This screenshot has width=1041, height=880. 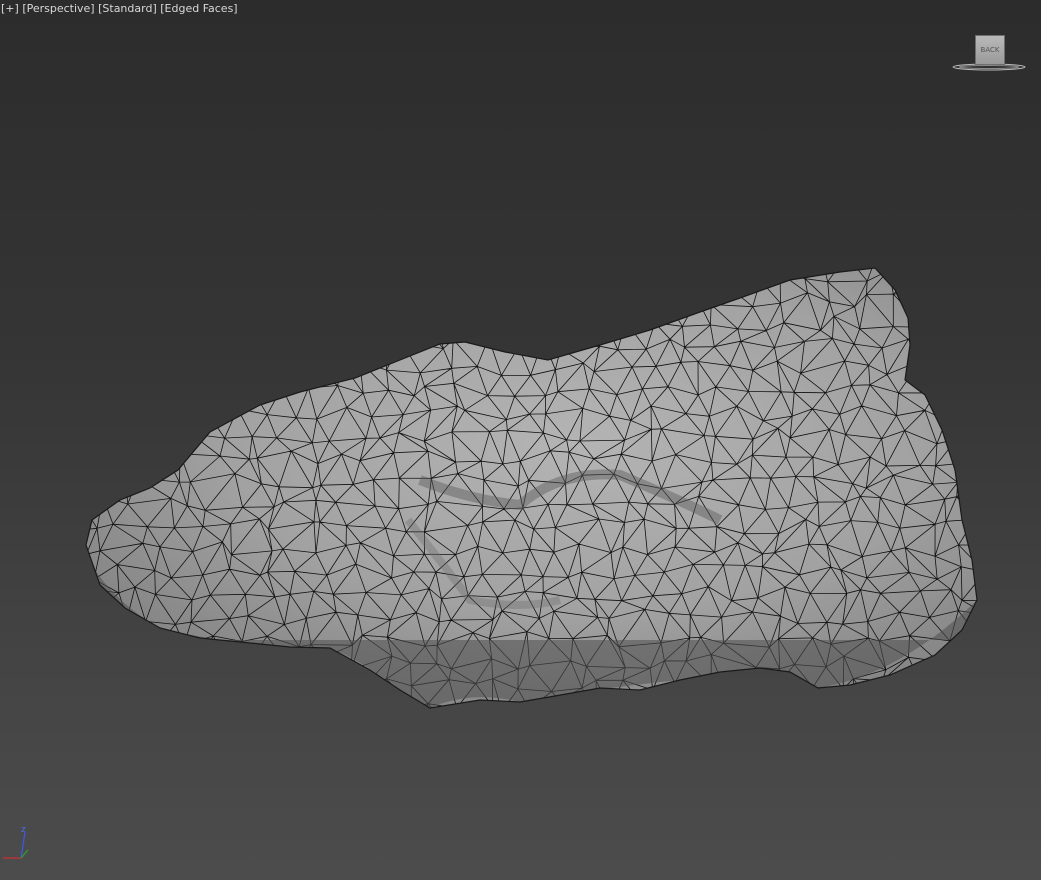 What do you see at coordinates (16, 842) in the screenshot?
I see `axis-gizmo-icon: z` at bounding box center [16, 842].